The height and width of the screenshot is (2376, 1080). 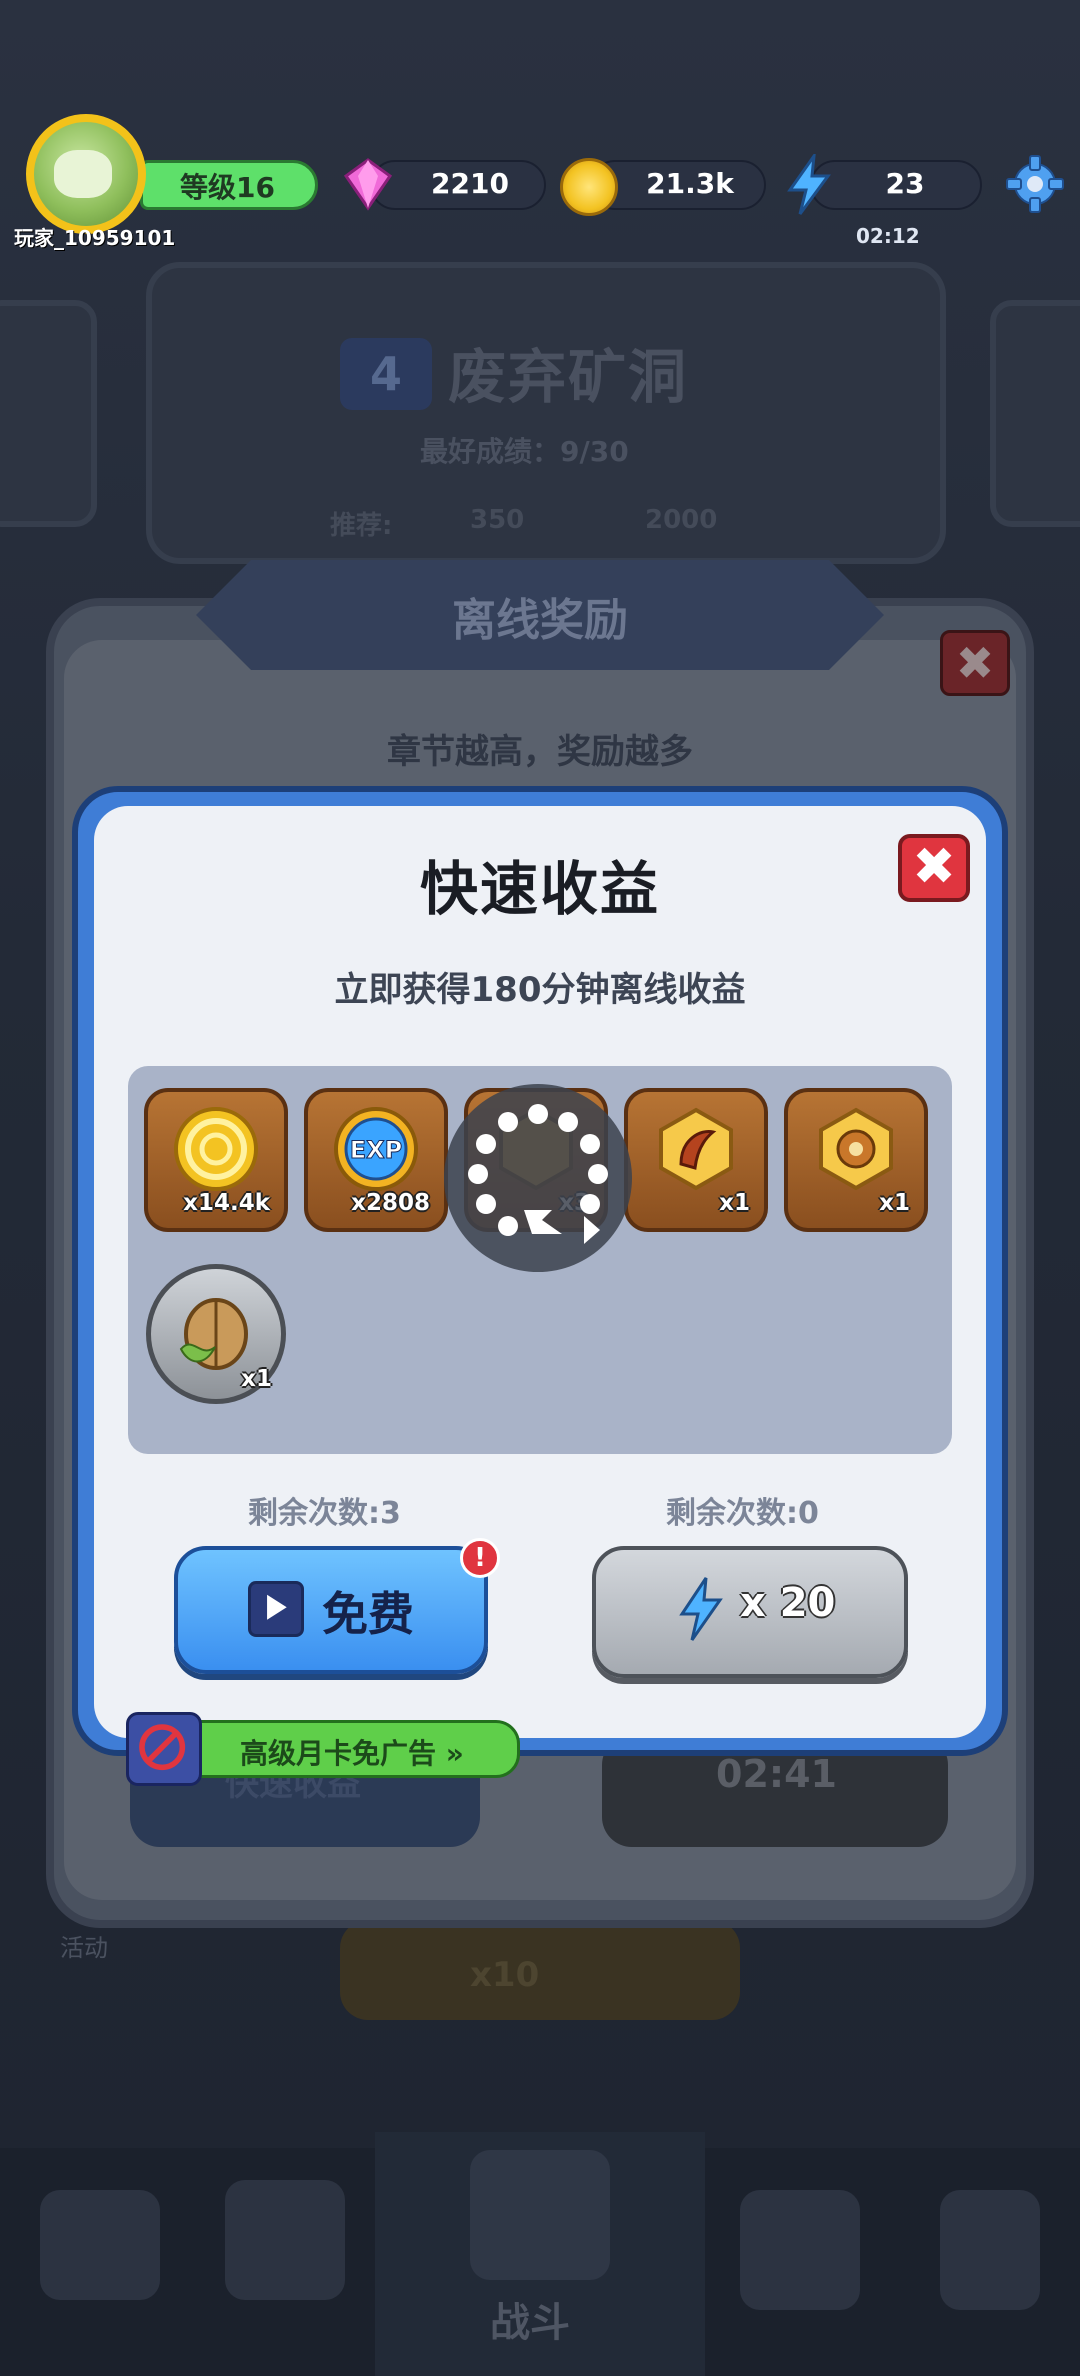 What do you see at coordinates (540, 752) in the screenshot?
I see `offline-subtitle: 章节越高，奖励越多` at bounding box center [540, 752].